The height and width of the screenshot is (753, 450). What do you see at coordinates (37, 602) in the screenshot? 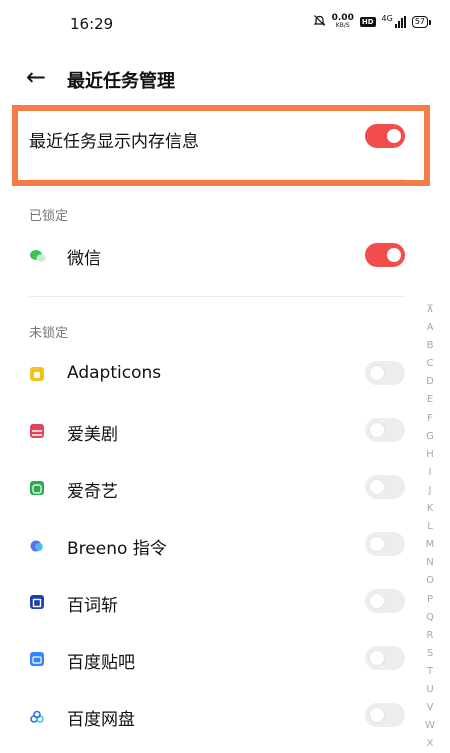
I see `baicizhan-icon` at bounding box center [37, 602].